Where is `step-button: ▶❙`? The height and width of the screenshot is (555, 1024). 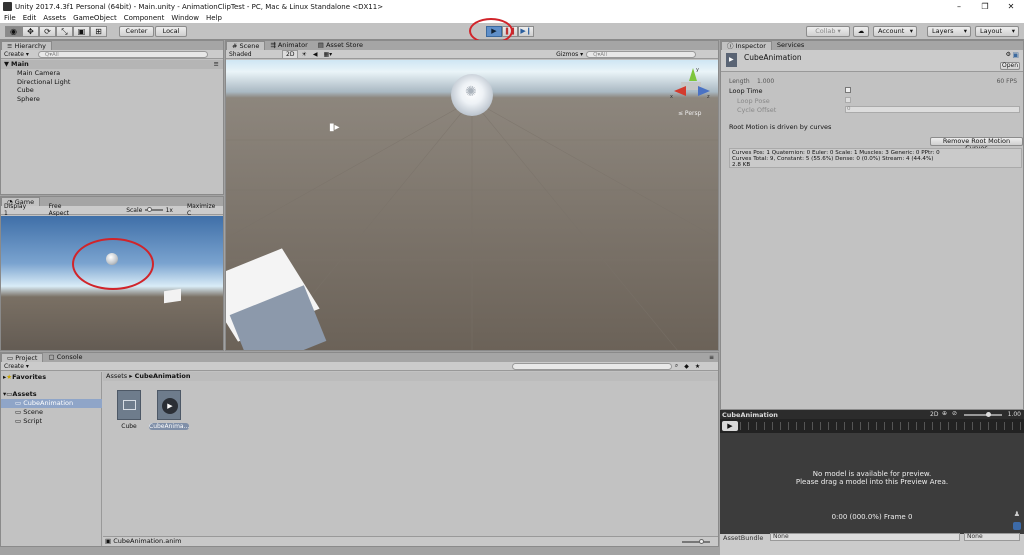 step-button: ▶❙ is located at coordinates (526, 31).